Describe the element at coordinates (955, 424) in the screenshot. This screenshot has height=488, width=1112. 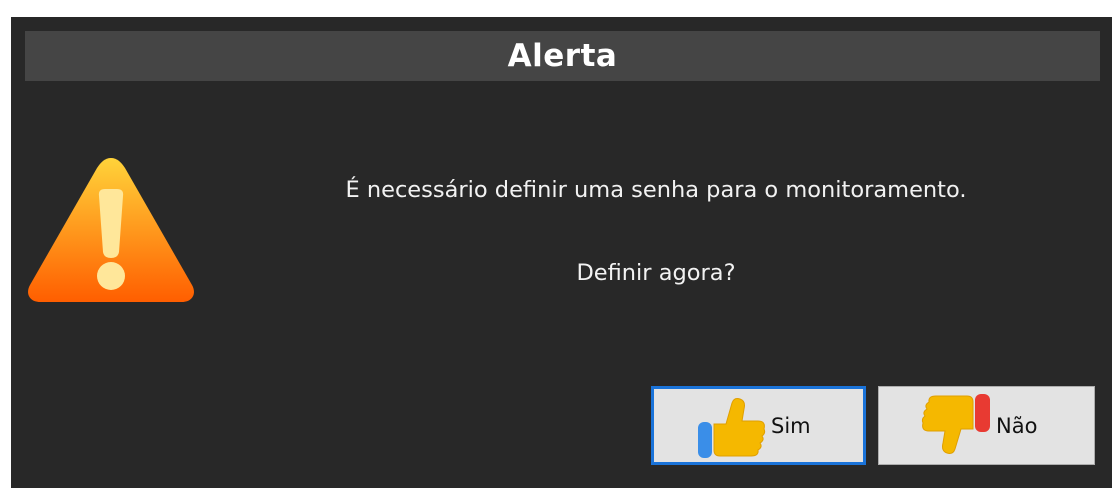
I see `thumbs-down-icon` at that location.